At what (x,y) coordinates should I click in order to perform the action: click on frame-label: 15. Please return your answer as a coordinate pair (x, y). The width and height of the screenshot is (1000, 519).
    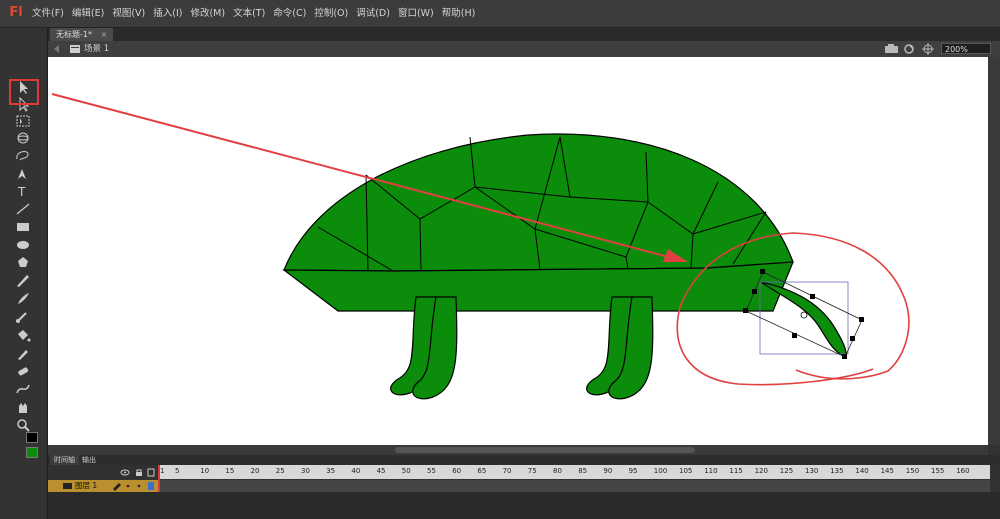
    Looking at the image, I should click on (230, 471).